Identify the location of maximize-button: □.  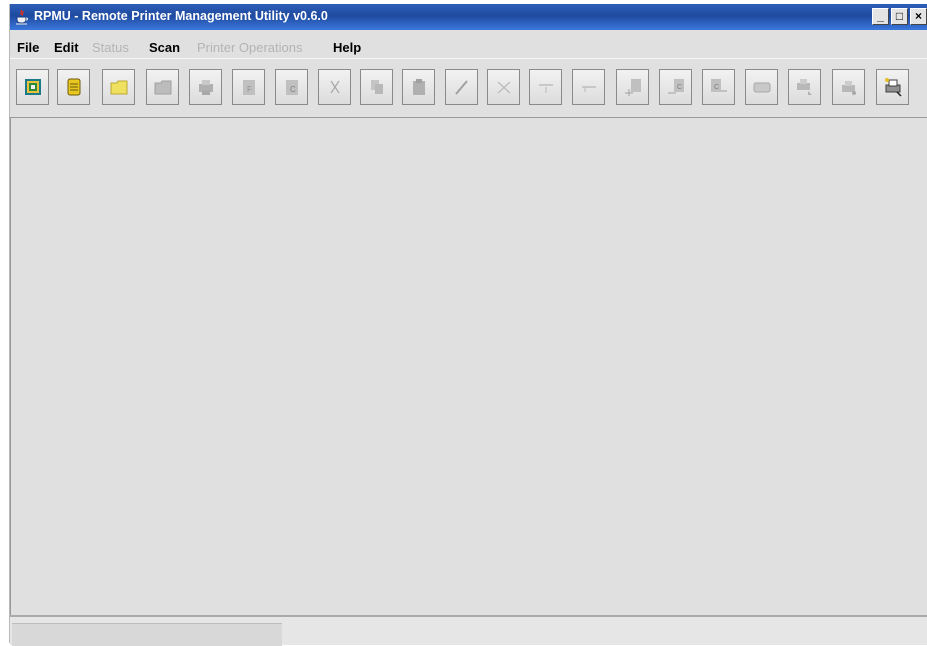
(899, 16).